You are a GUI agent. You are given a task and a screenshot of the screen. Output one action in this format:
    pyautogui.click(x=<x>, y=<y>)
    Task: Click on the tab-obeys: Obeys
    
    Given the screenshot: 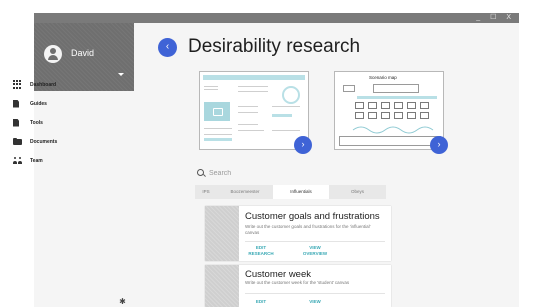 What is the action you would take?
    pyautogui.click(x=357, y=192)
    